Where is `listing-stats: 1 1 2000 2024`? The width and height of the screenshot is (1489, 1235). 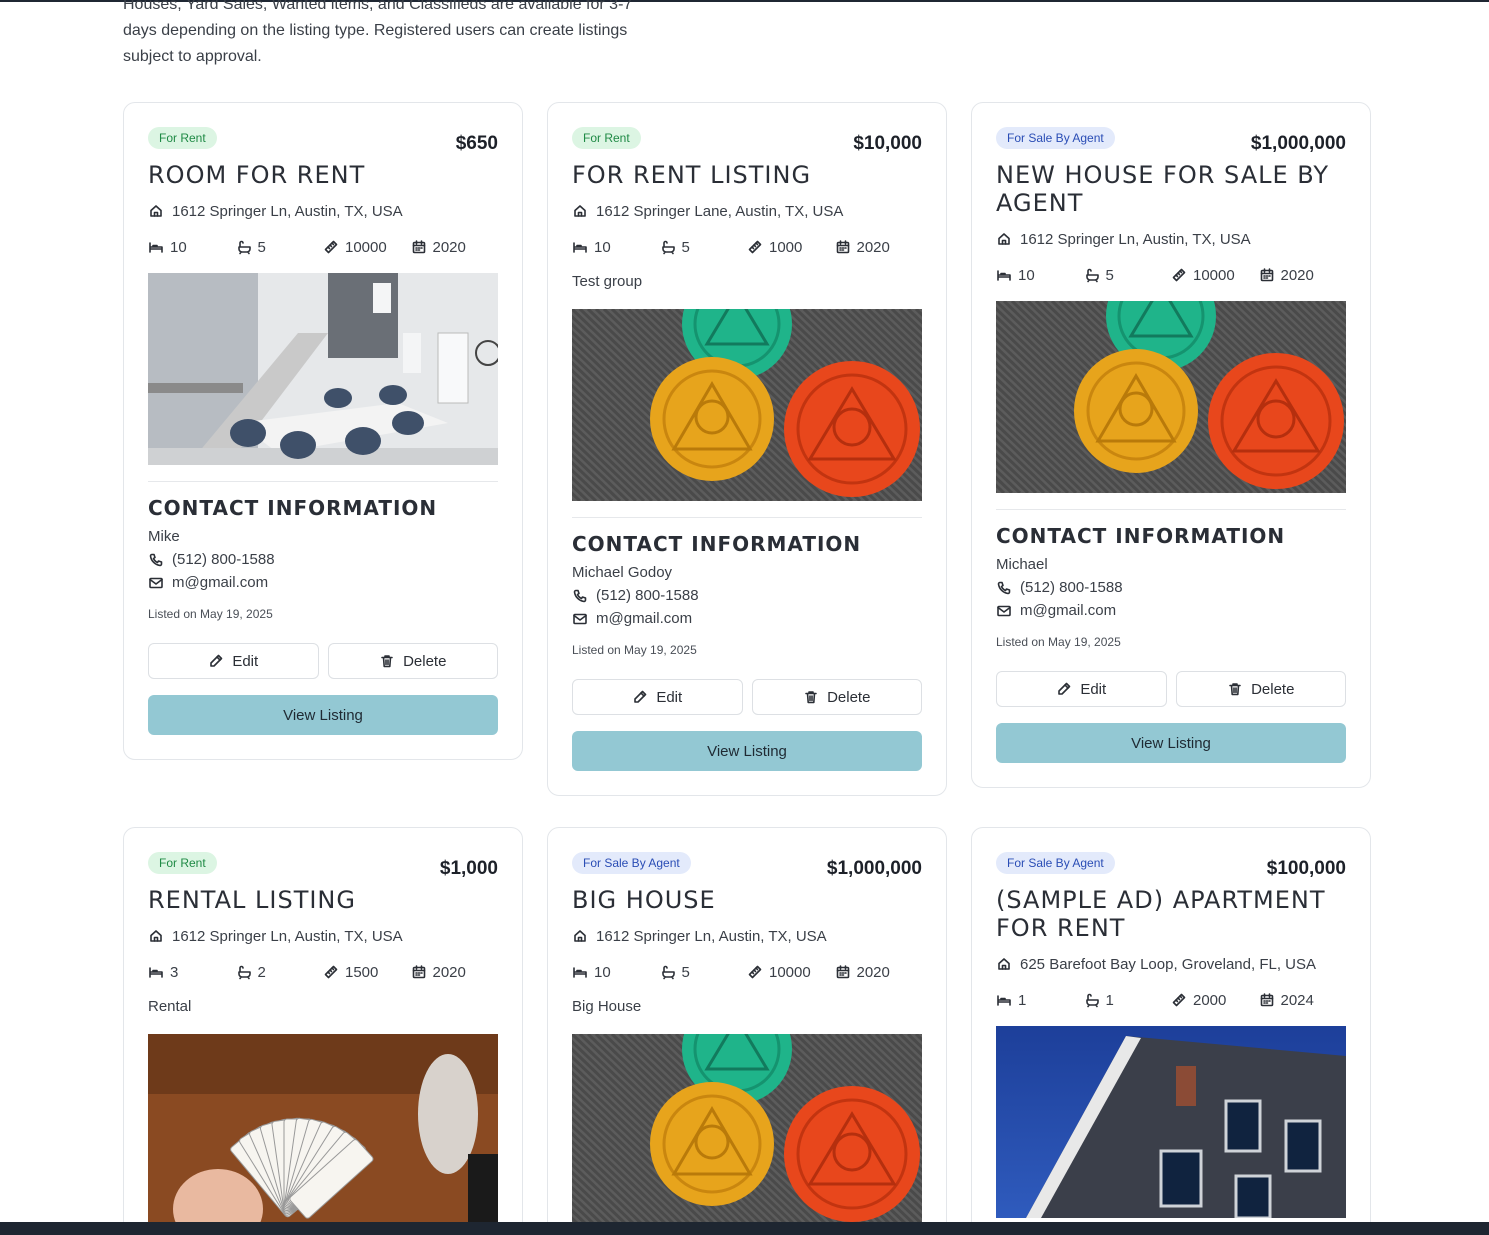 listing-stats: 1 1 2000 2024 is located at coordinates (1171, 1000).